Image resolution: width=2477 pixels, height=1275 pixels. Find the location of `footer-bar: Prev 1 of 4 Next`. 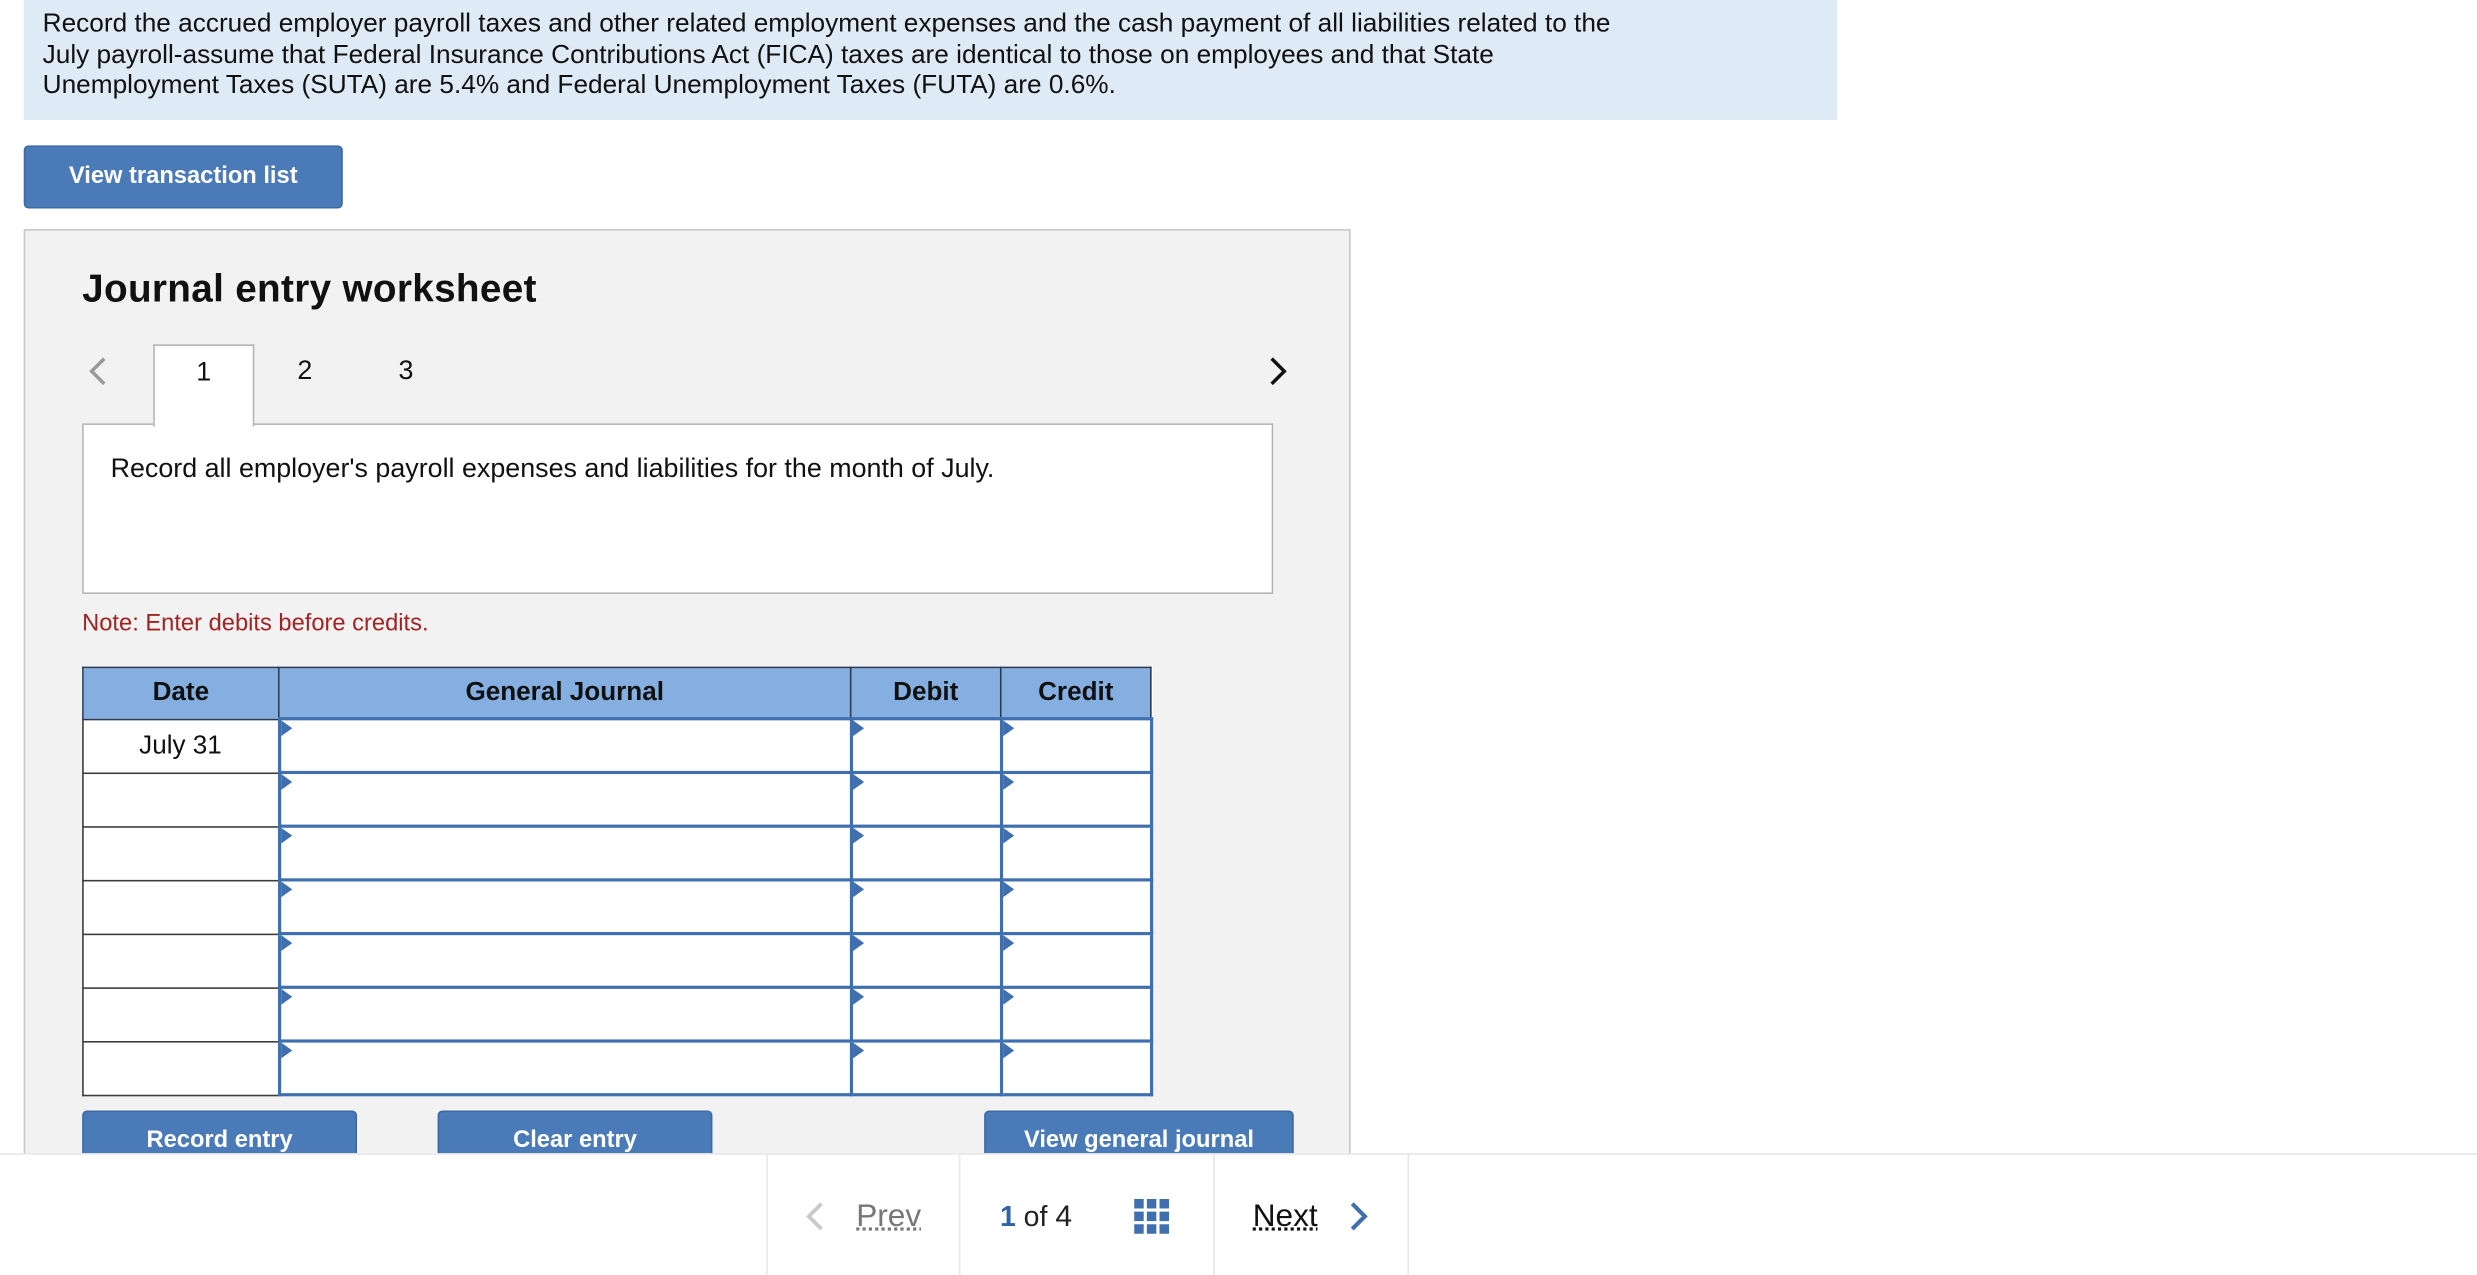

footer-bar: Prev 1 of 4 Next is located at coordinates (1238, 1214).